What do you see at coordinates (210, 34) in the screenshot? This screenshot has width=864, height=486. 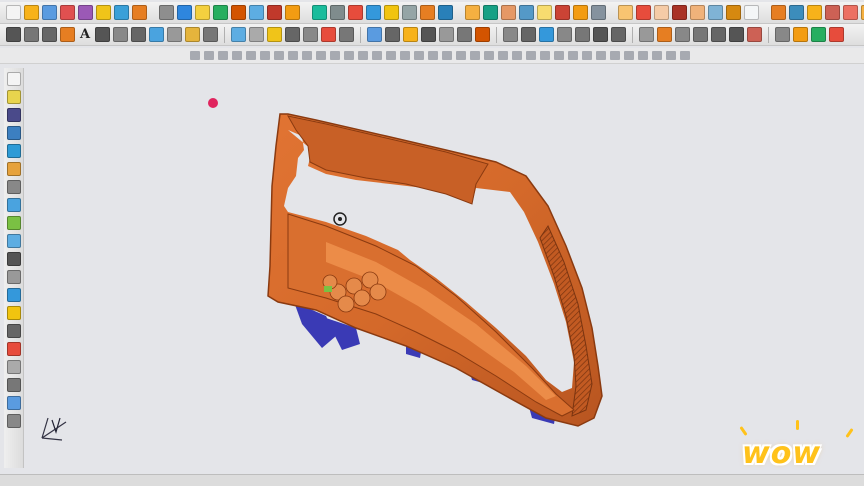 I see `toolbar-row2-tool-b-7-icon` at bounding box center [210, 34].